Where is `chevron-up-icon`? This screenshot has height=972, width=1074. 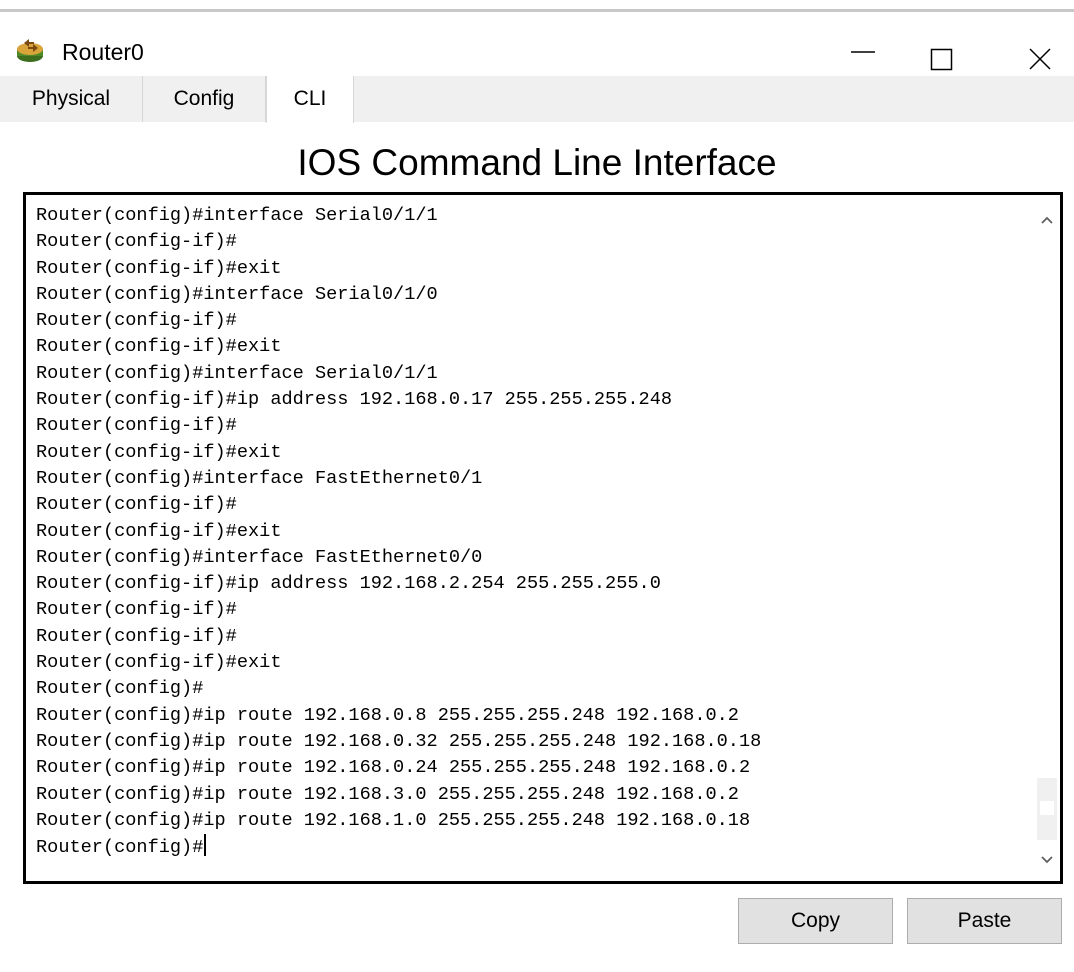
chevron-up-icon is located at coordinates (1047, 220).